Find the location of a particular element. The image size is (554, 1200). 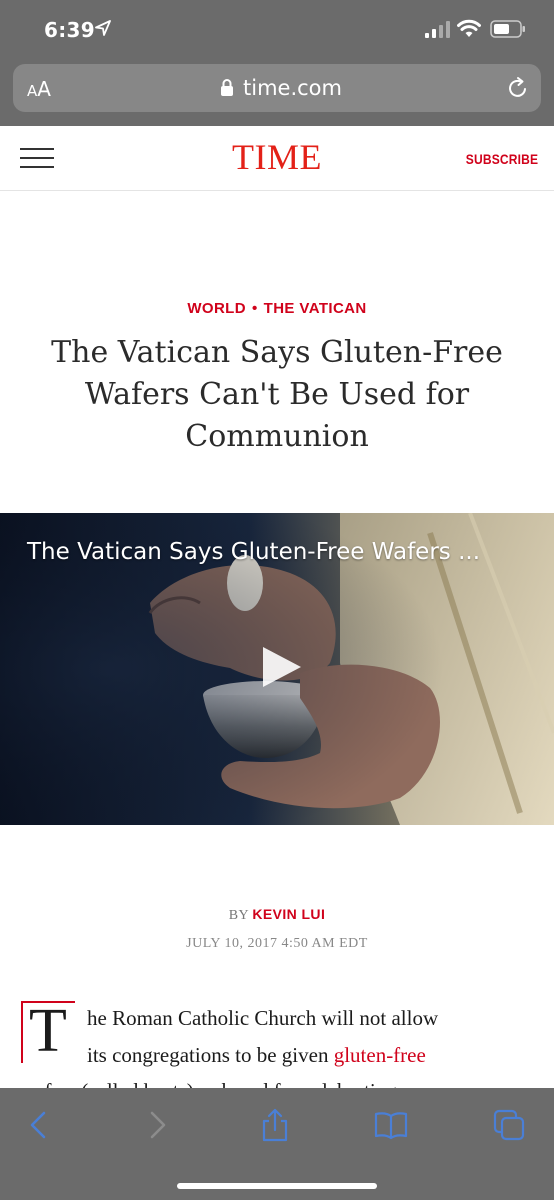

section-link-world: WORLD is located at coordinates (216, 308).